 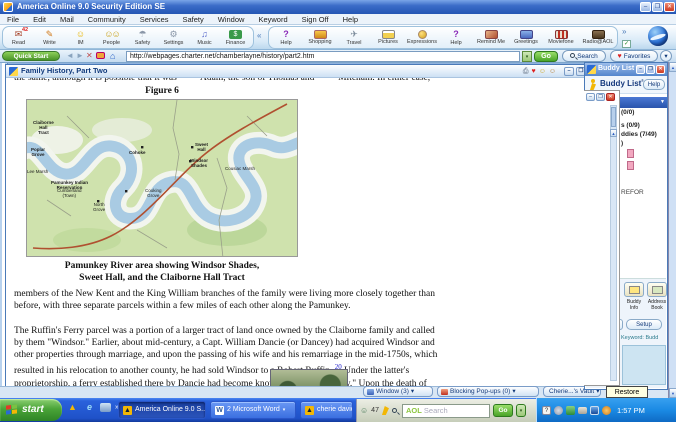 What do you see at coordinates (502, 410) in the screenshot?
I see `deskbar-go-button: Go` at bounding box center [502, 410].